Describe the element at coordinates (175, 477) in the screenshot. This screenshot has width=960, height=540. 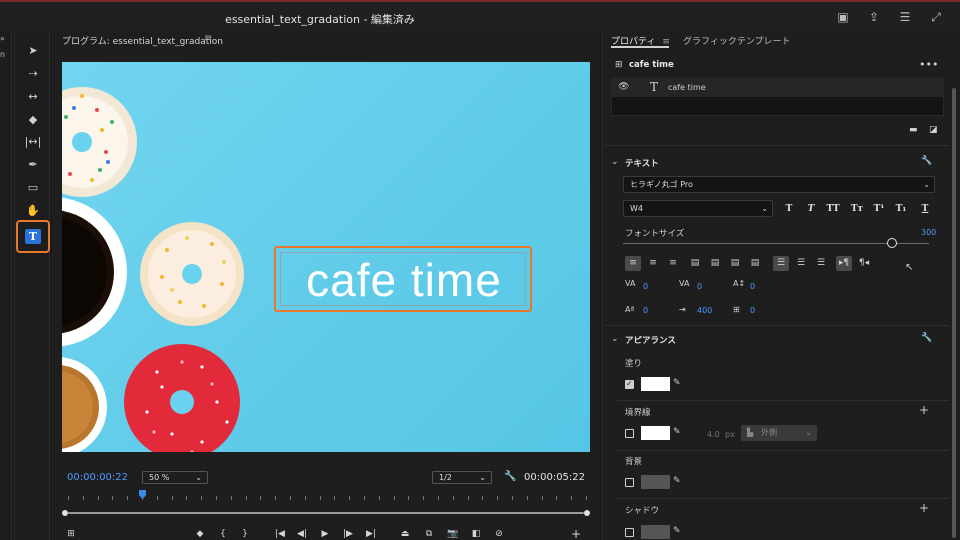
I see `zoom-select: 50 % ⌄` at that location.